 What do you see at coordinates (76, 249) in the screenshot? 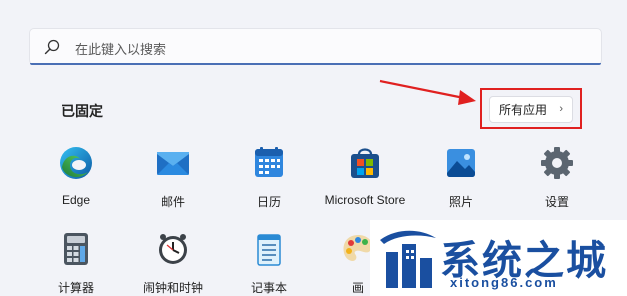
I see `calculator-icon` at bounding box center [76, 249].